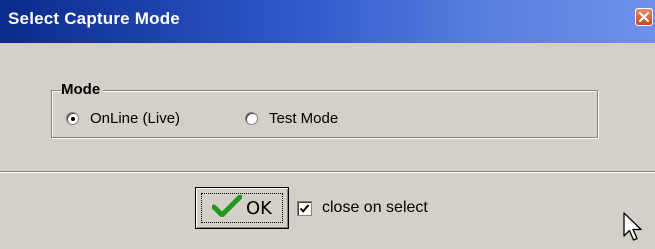 The height and width of the screenshot is (249, 655). What do you see at coordinates (303, 118) in the screenshot?
I see `radio-test-mode-label: Test Mode` at bounding box center [303, 118].